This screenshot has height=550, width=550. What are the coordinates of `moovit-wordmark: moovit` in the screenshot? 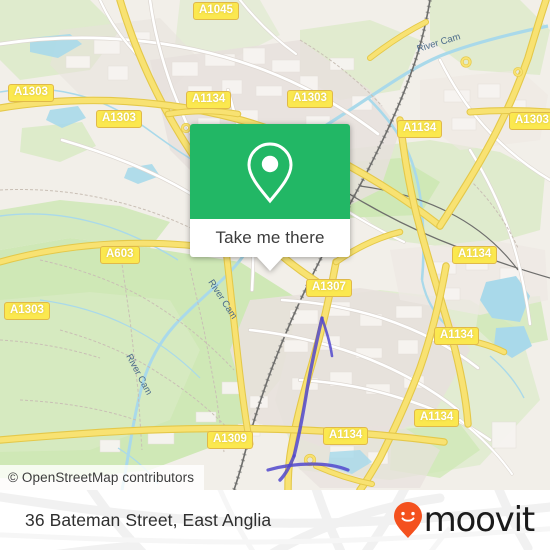 It's located at (479, 520).